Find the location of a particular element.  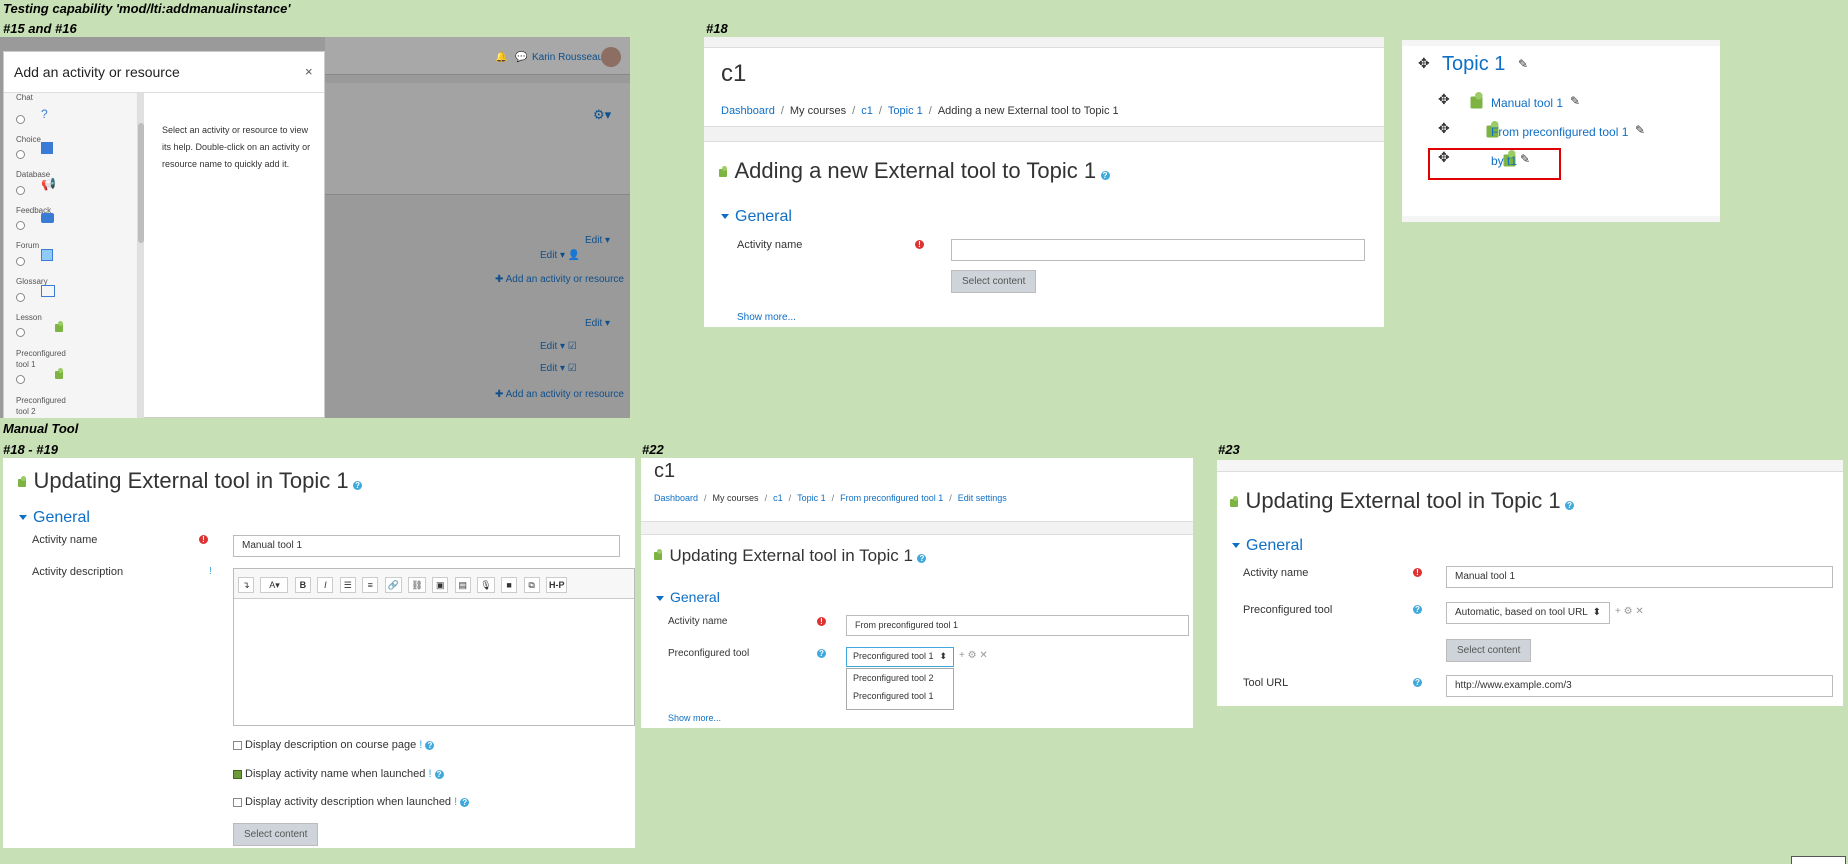

bold-icon: B is located at coordinates (302, 585).